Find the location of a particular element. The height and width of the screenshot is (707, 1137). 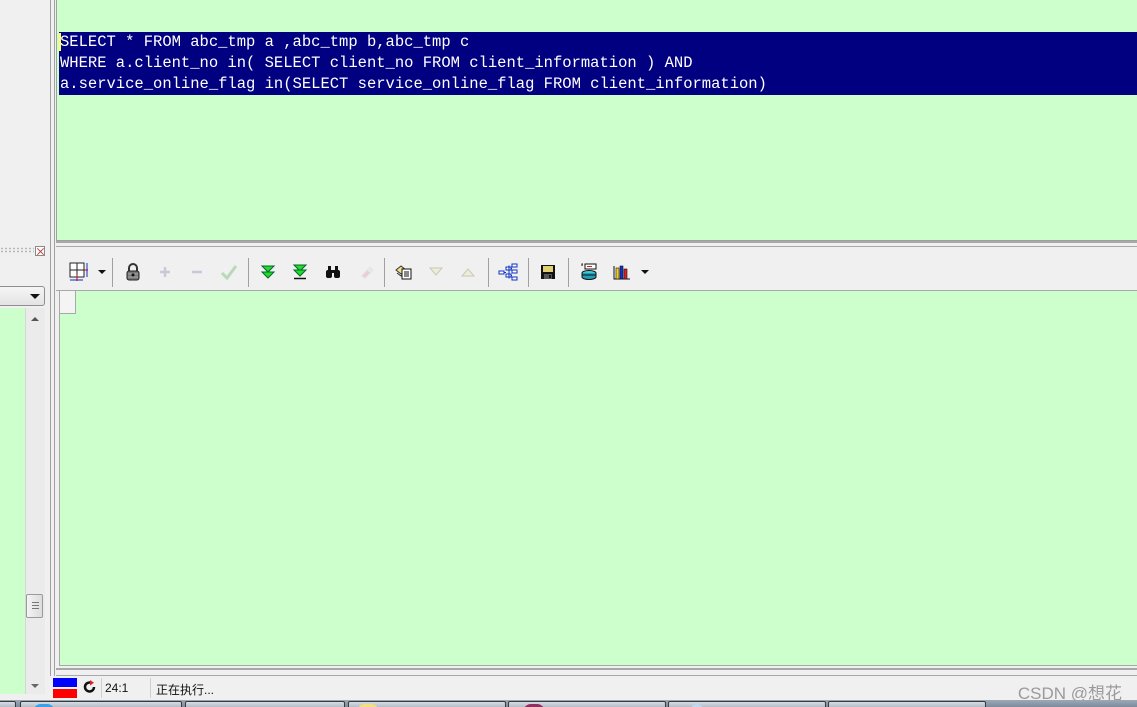

taskbar is located at coordinates (568, 703).